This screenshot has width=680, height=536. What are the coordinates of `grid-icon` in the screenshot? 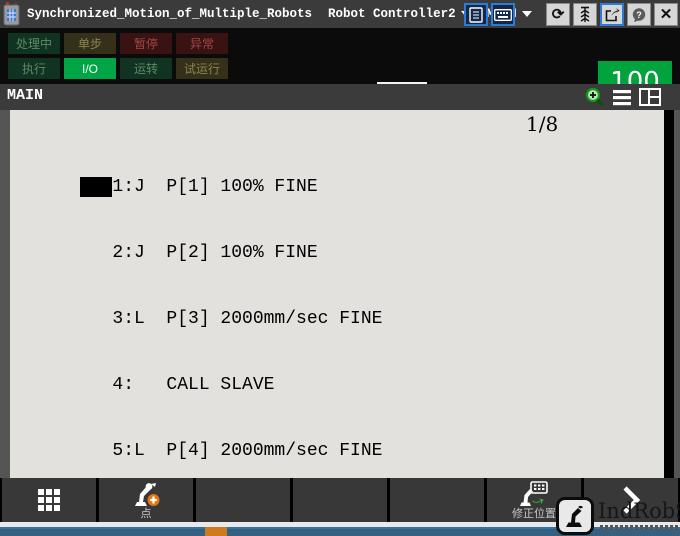 It's located at (49, 500).